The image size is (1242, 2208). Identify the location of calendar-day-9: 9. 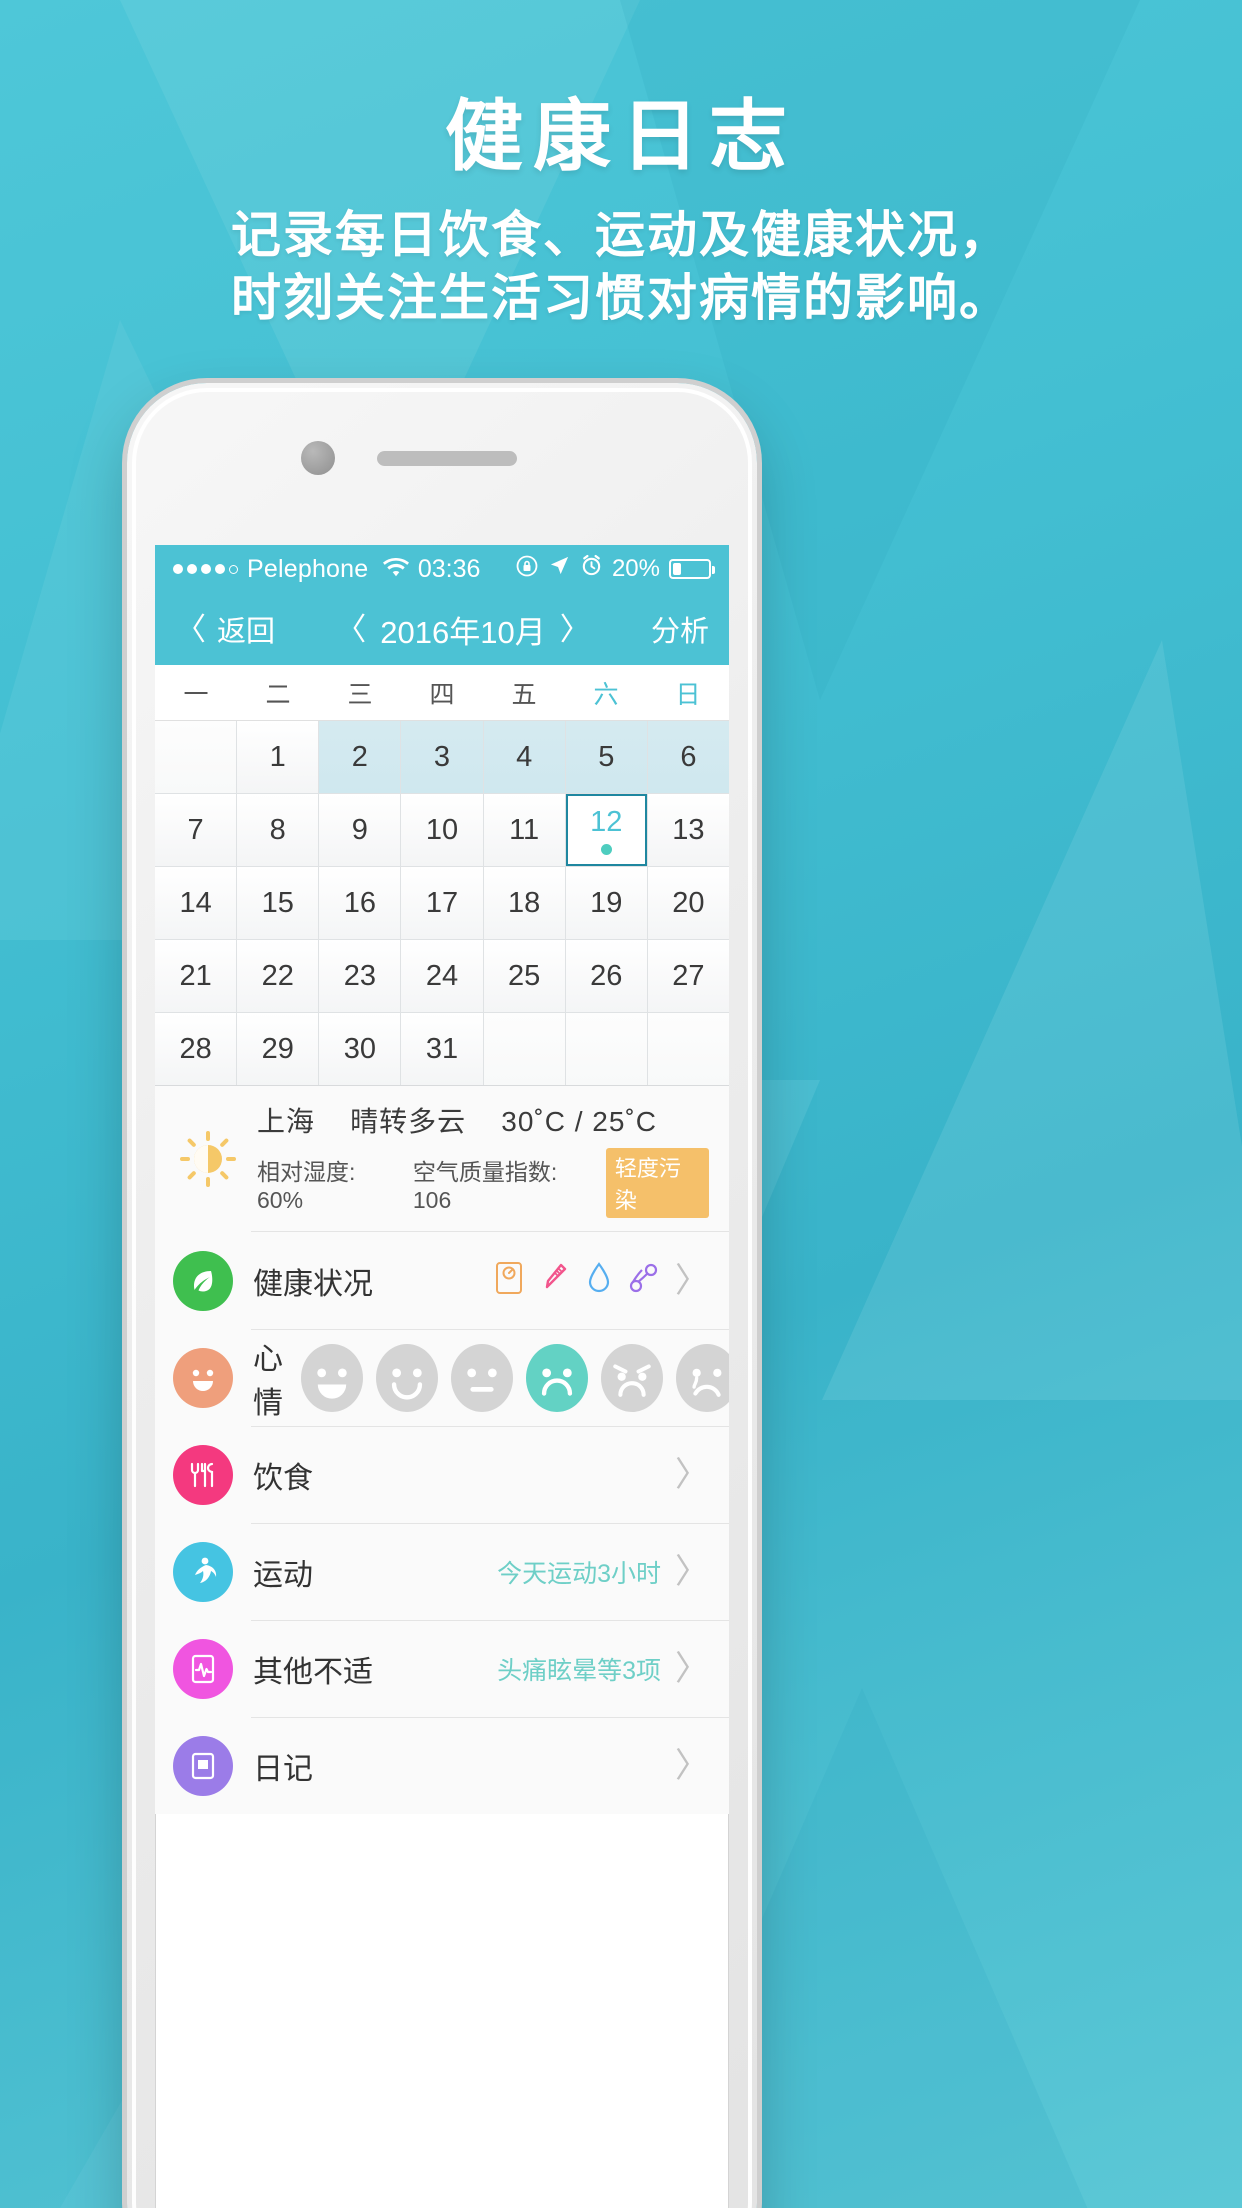
(360, 830).